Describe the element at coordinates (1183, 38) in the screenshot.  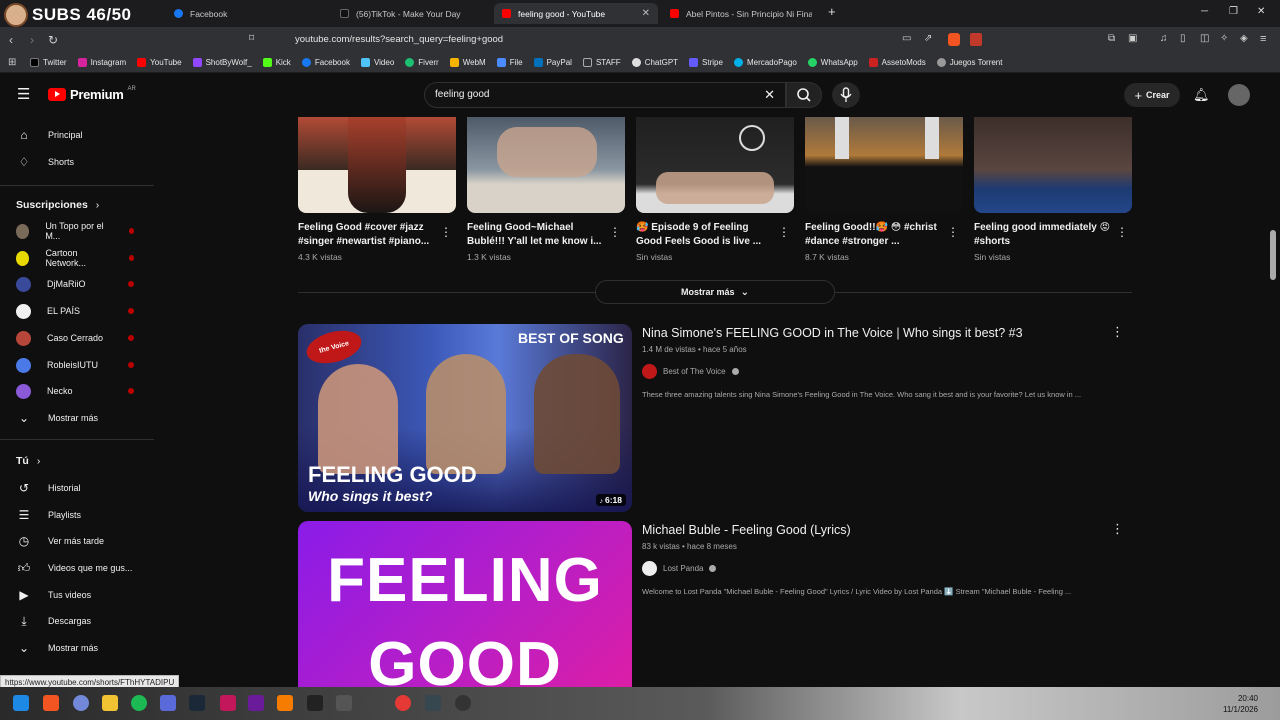
I see `sidebar-toggle-icon: ▯` at that location.